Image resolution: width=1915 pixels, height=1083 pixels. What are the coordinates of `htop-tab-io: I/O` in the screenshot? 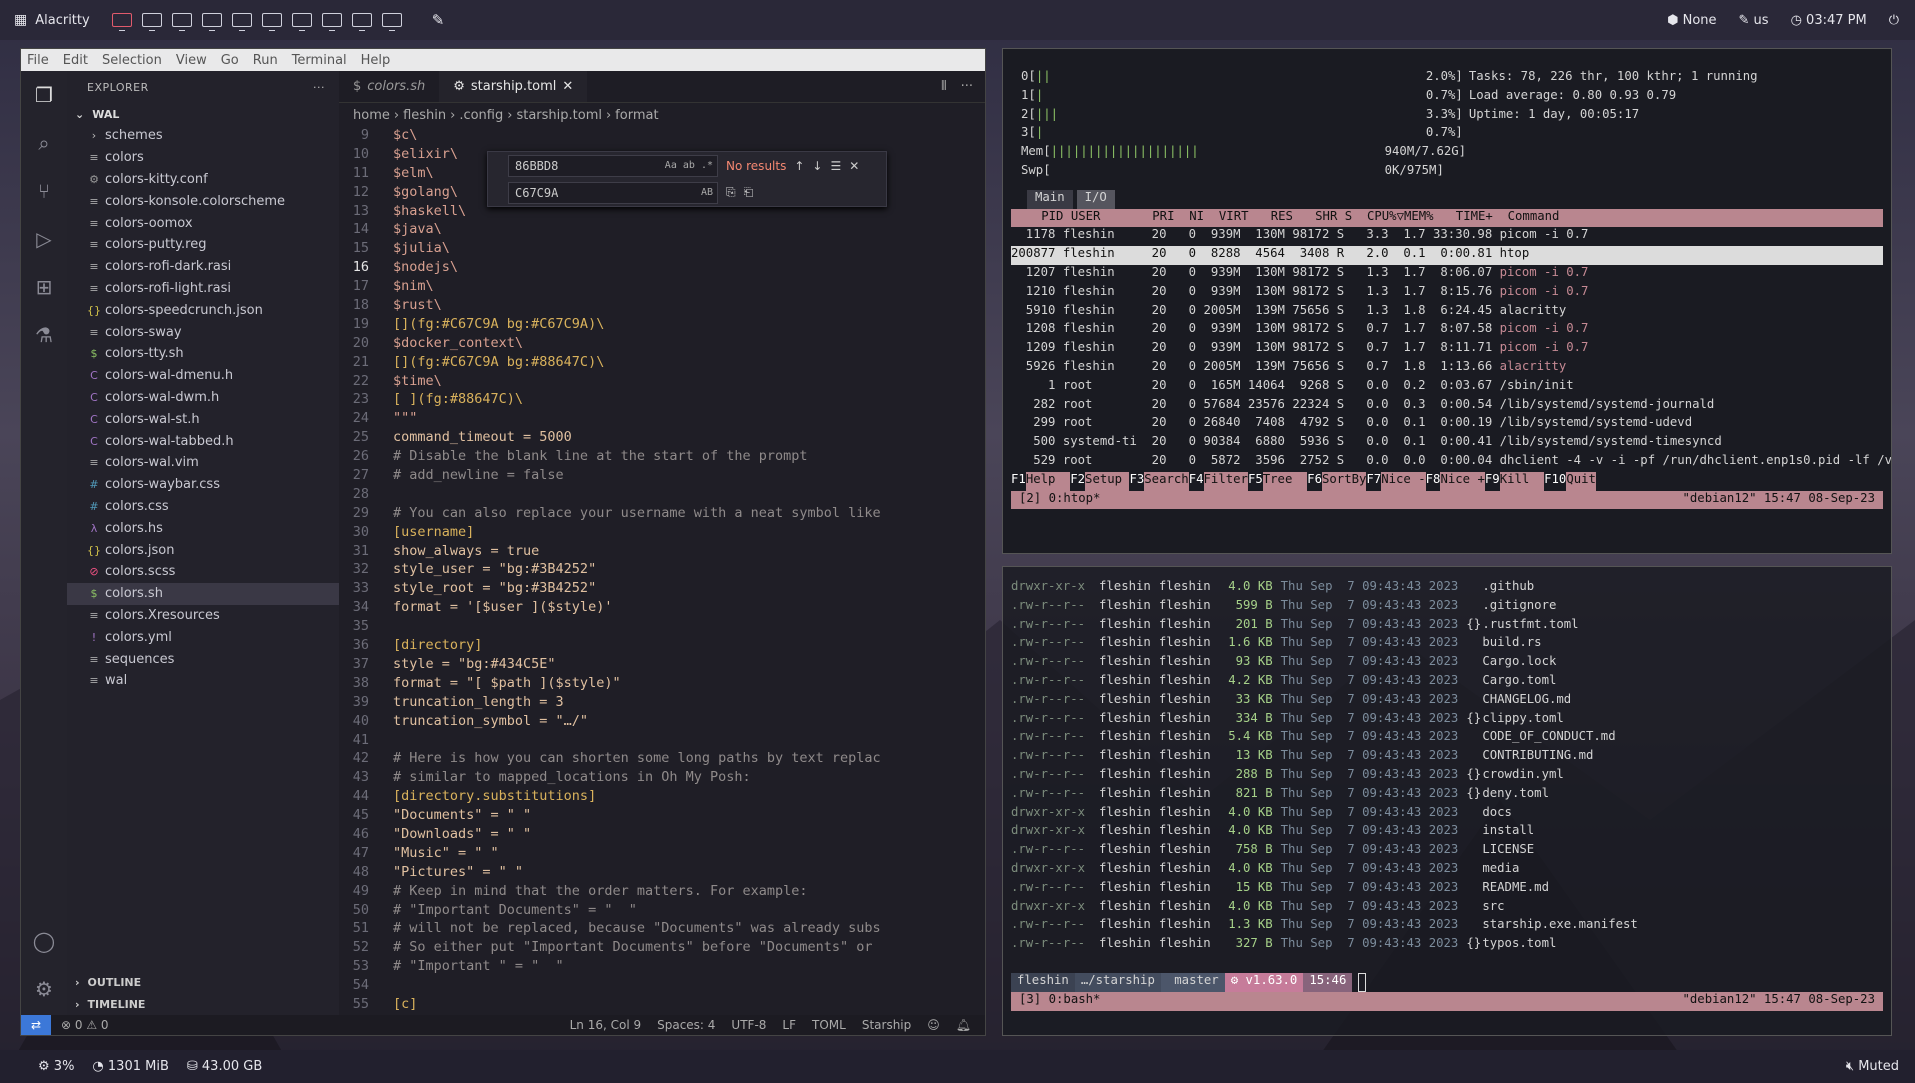 It's located at (1095, 199).